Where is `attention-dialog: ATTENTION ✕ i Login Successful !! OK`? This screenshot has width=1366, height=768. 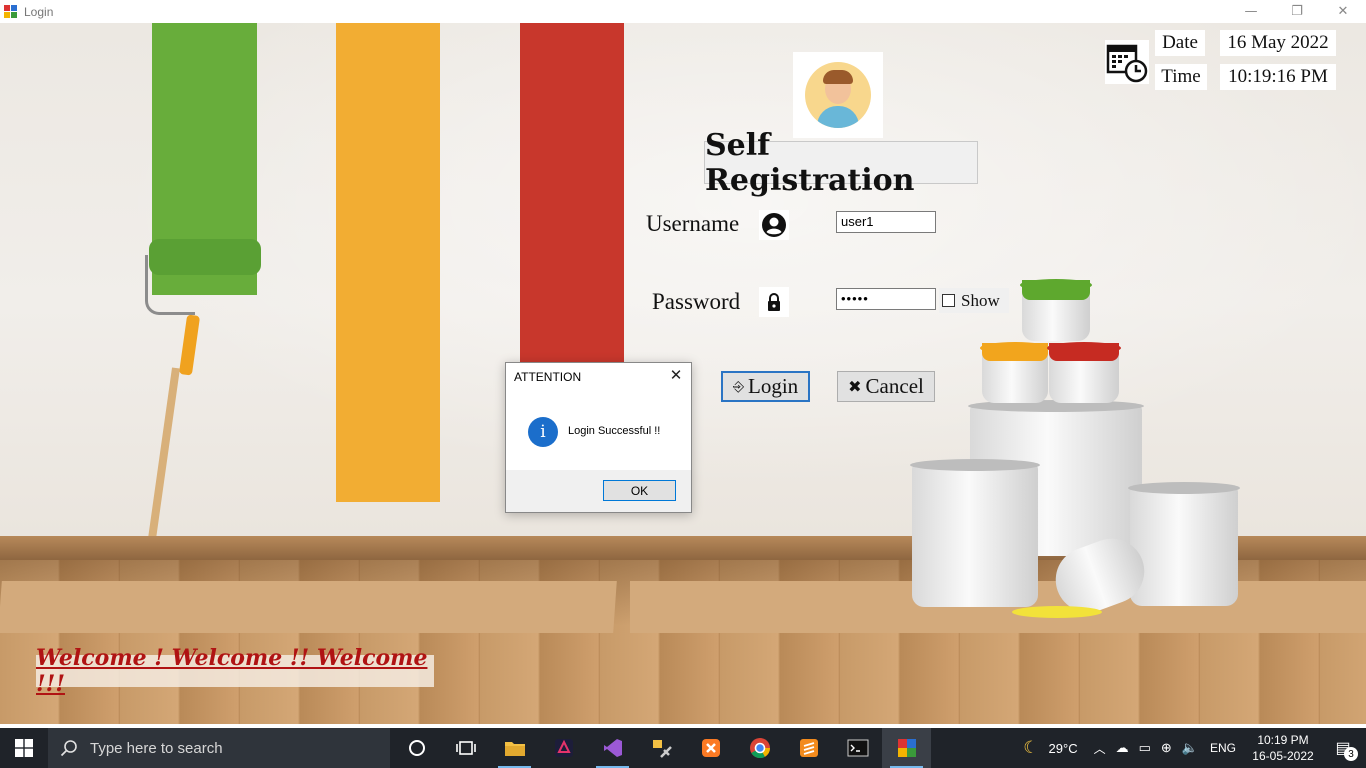
attention-dialog: ATTENTION ✕ i Login Successful !! OK is located at coordinates (598, 437).